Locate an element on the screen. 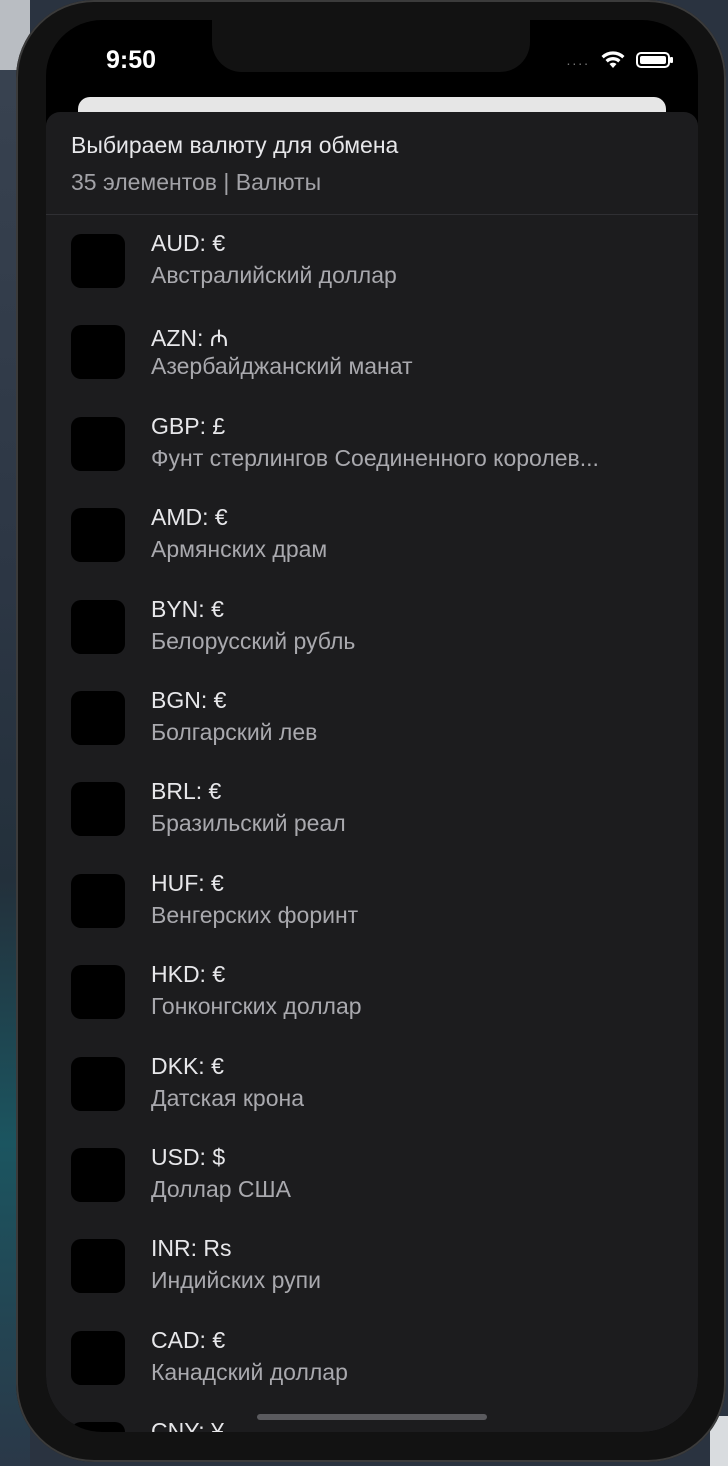 Image resolution: width=728 pixels, height=1466 pixels. currency-code: CNY: ¥ is located at coordinates (187, 1425).